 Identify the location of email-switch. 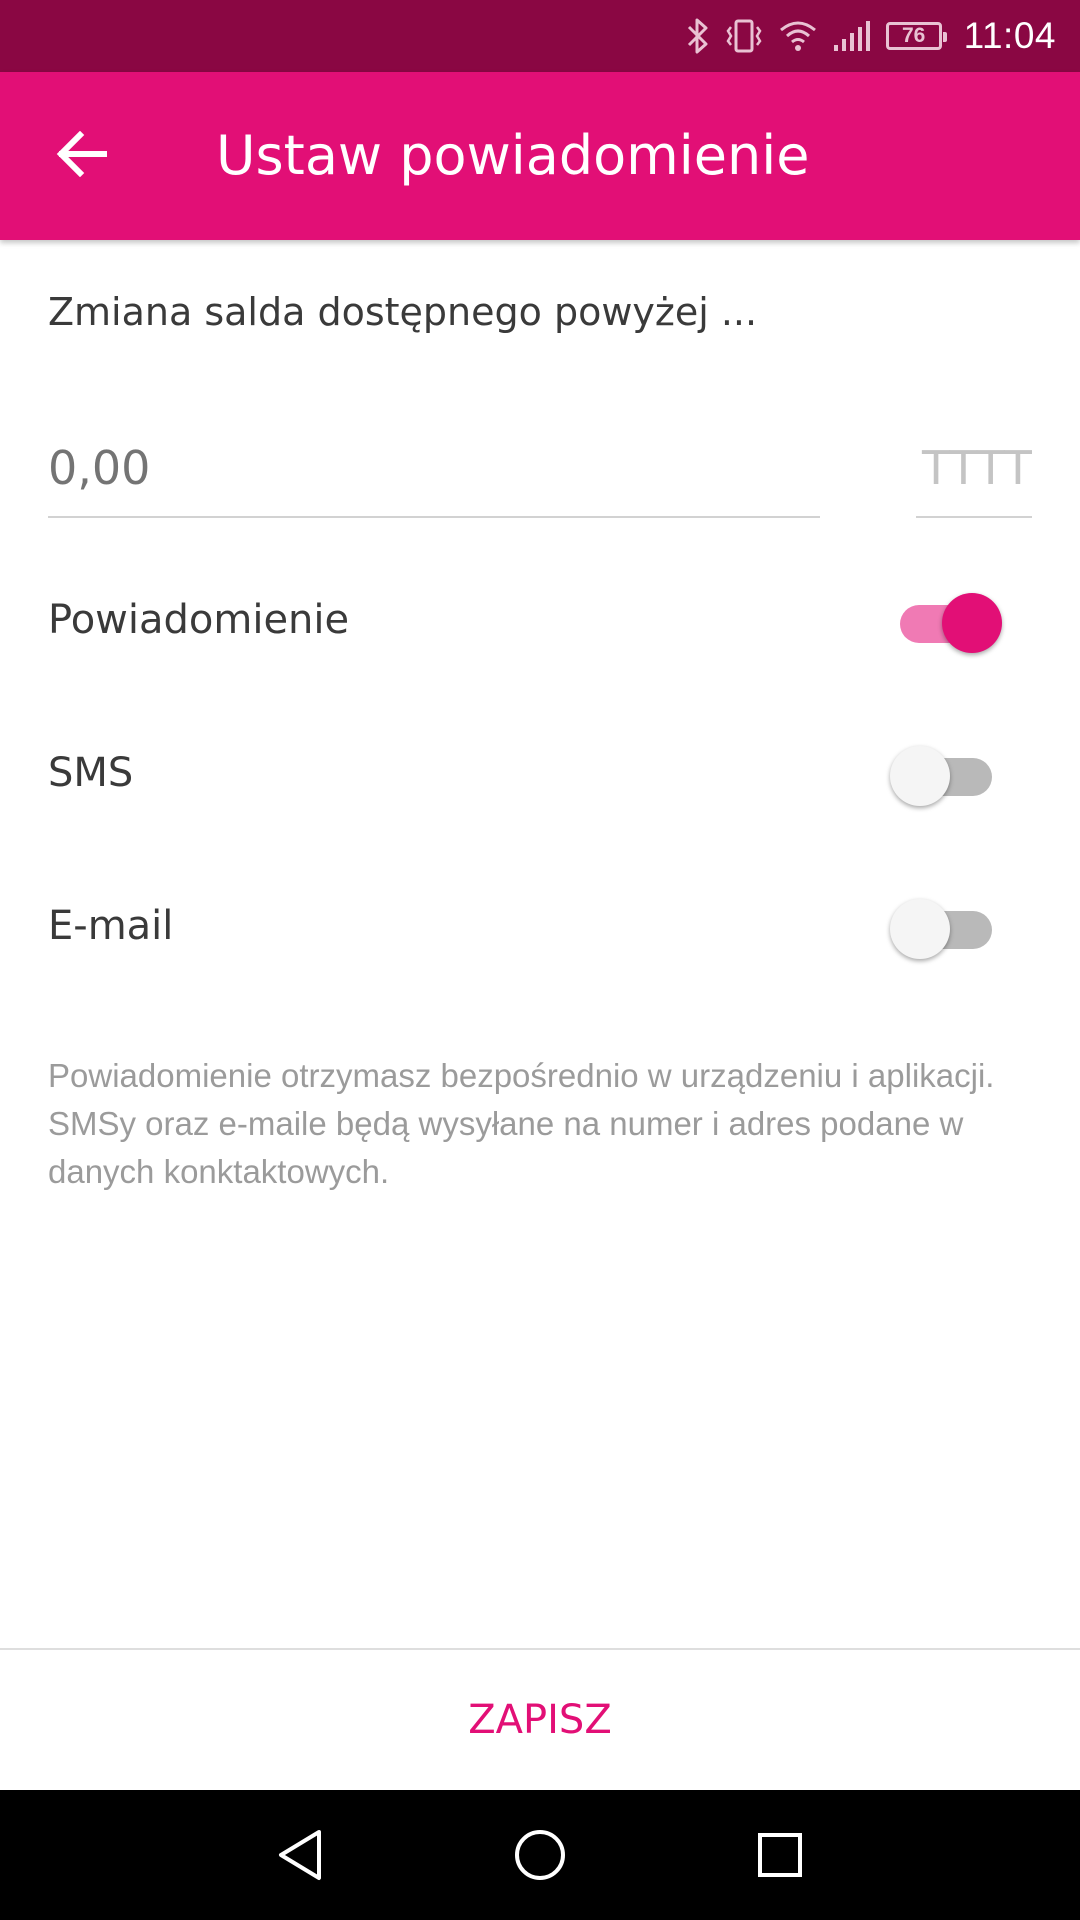
(946, 926).